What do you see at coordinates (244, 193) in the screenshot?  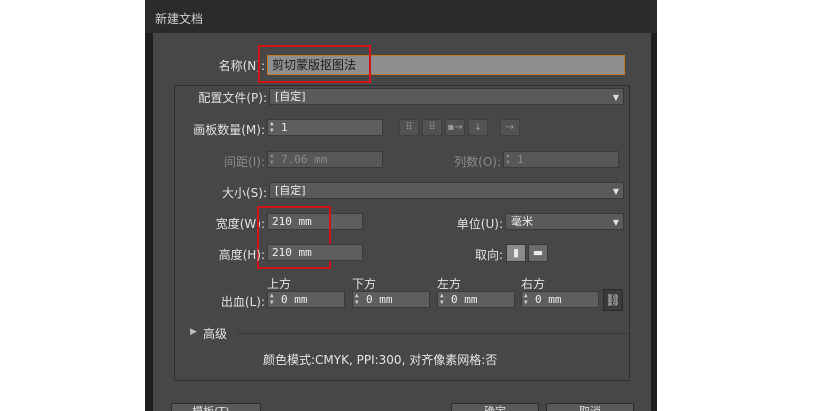 I see `size-label: 大小(S):` at bounding box center [244, 193].